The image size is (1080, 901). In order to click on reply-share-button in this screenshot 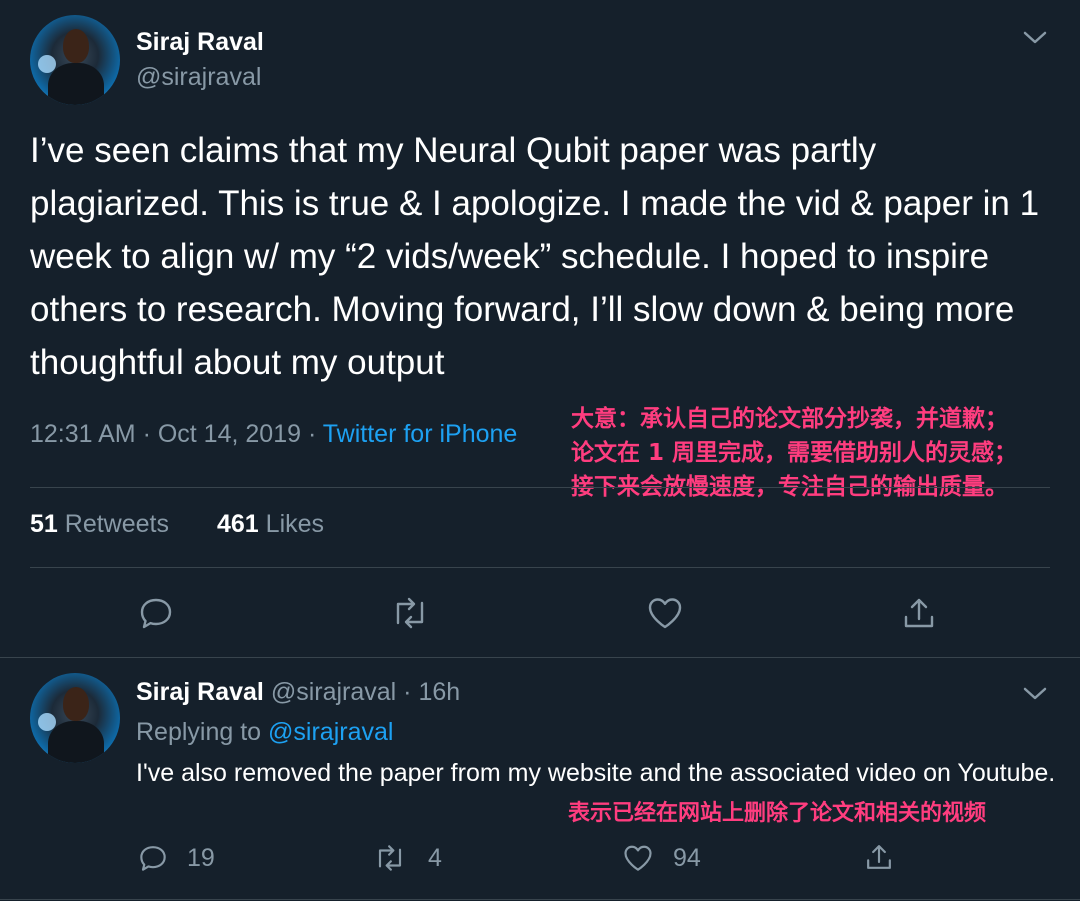, I will do `click(879, 859)`.